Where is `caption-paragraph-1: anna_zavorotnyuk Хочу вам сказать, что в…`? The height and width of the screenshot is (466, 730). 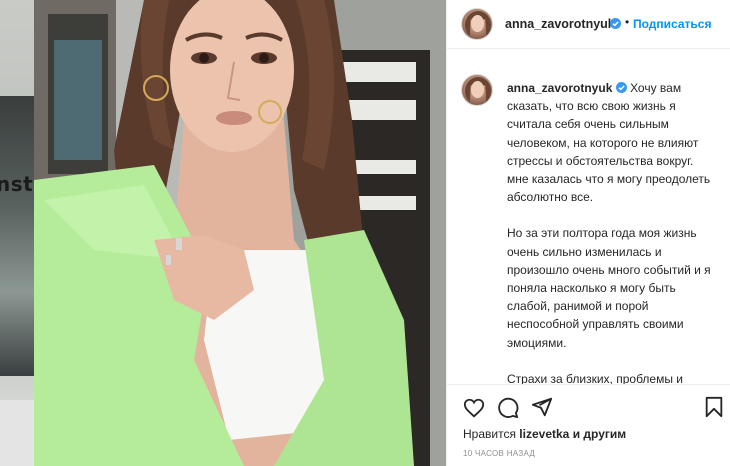 caption-paragraph-1: anna_zavorotnyuk Хочу вам сказать, что в… is located at coordinates (612, 142).